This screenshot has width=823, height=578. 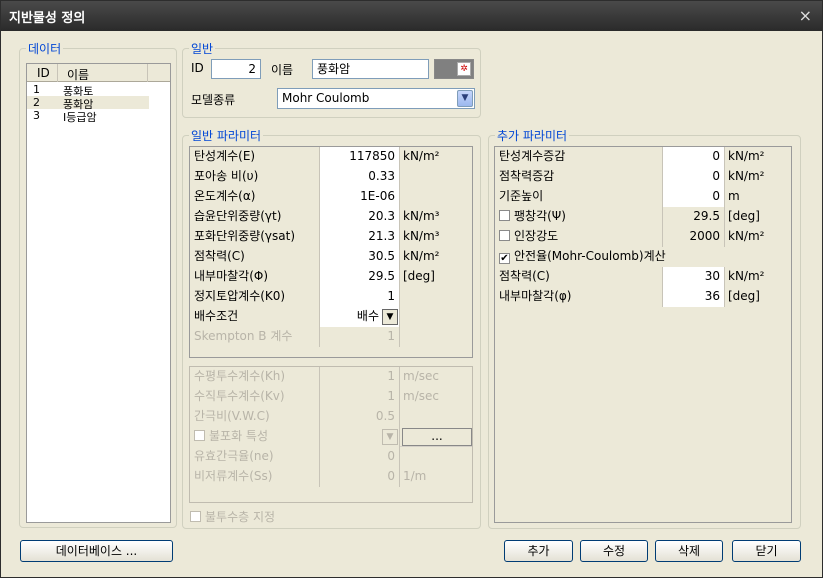 I want to click on list-item-selected: 2 풍화암, so click(x=88, y=103).